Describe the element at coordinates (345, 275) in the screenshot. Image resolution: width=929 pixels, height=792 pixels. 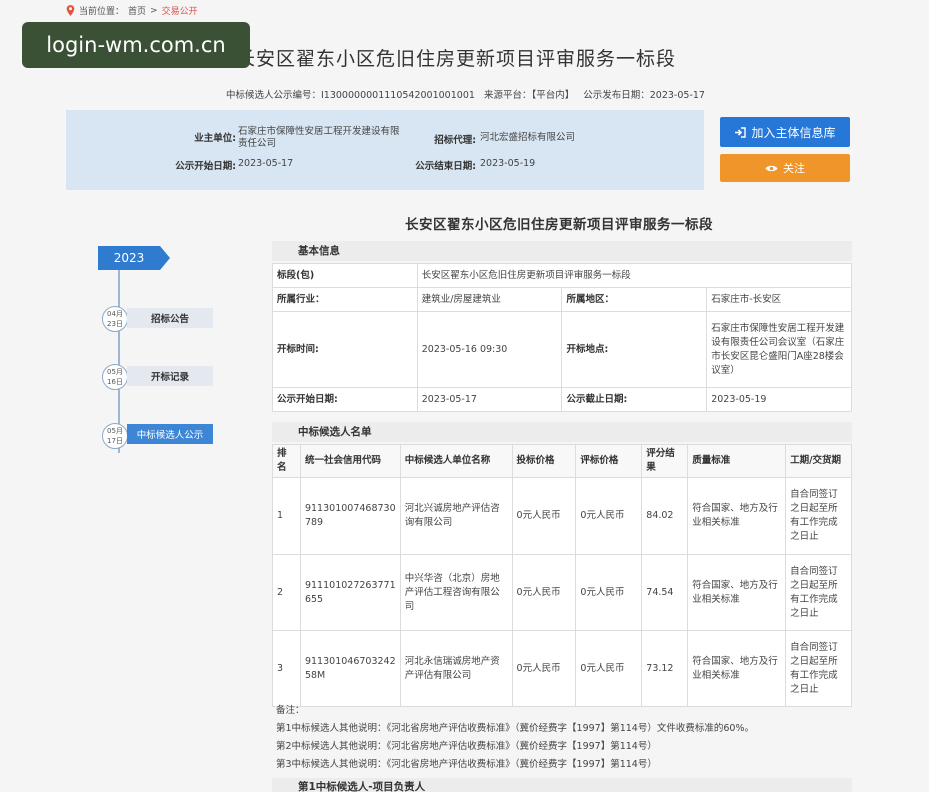
I see `bid-section-label: 标段(包)` at that location.